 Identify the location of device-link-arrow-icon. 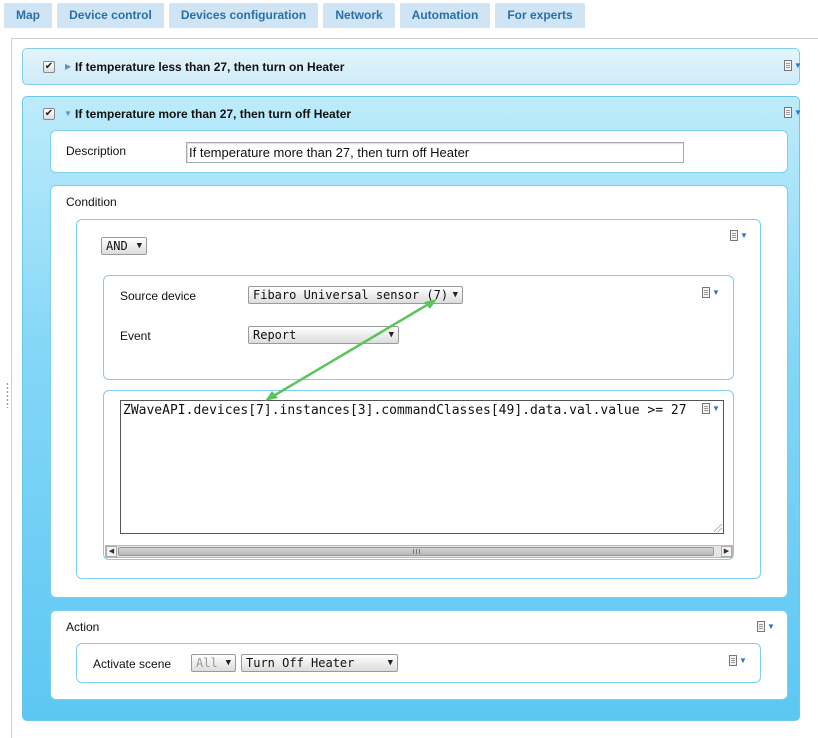
(351, 350).